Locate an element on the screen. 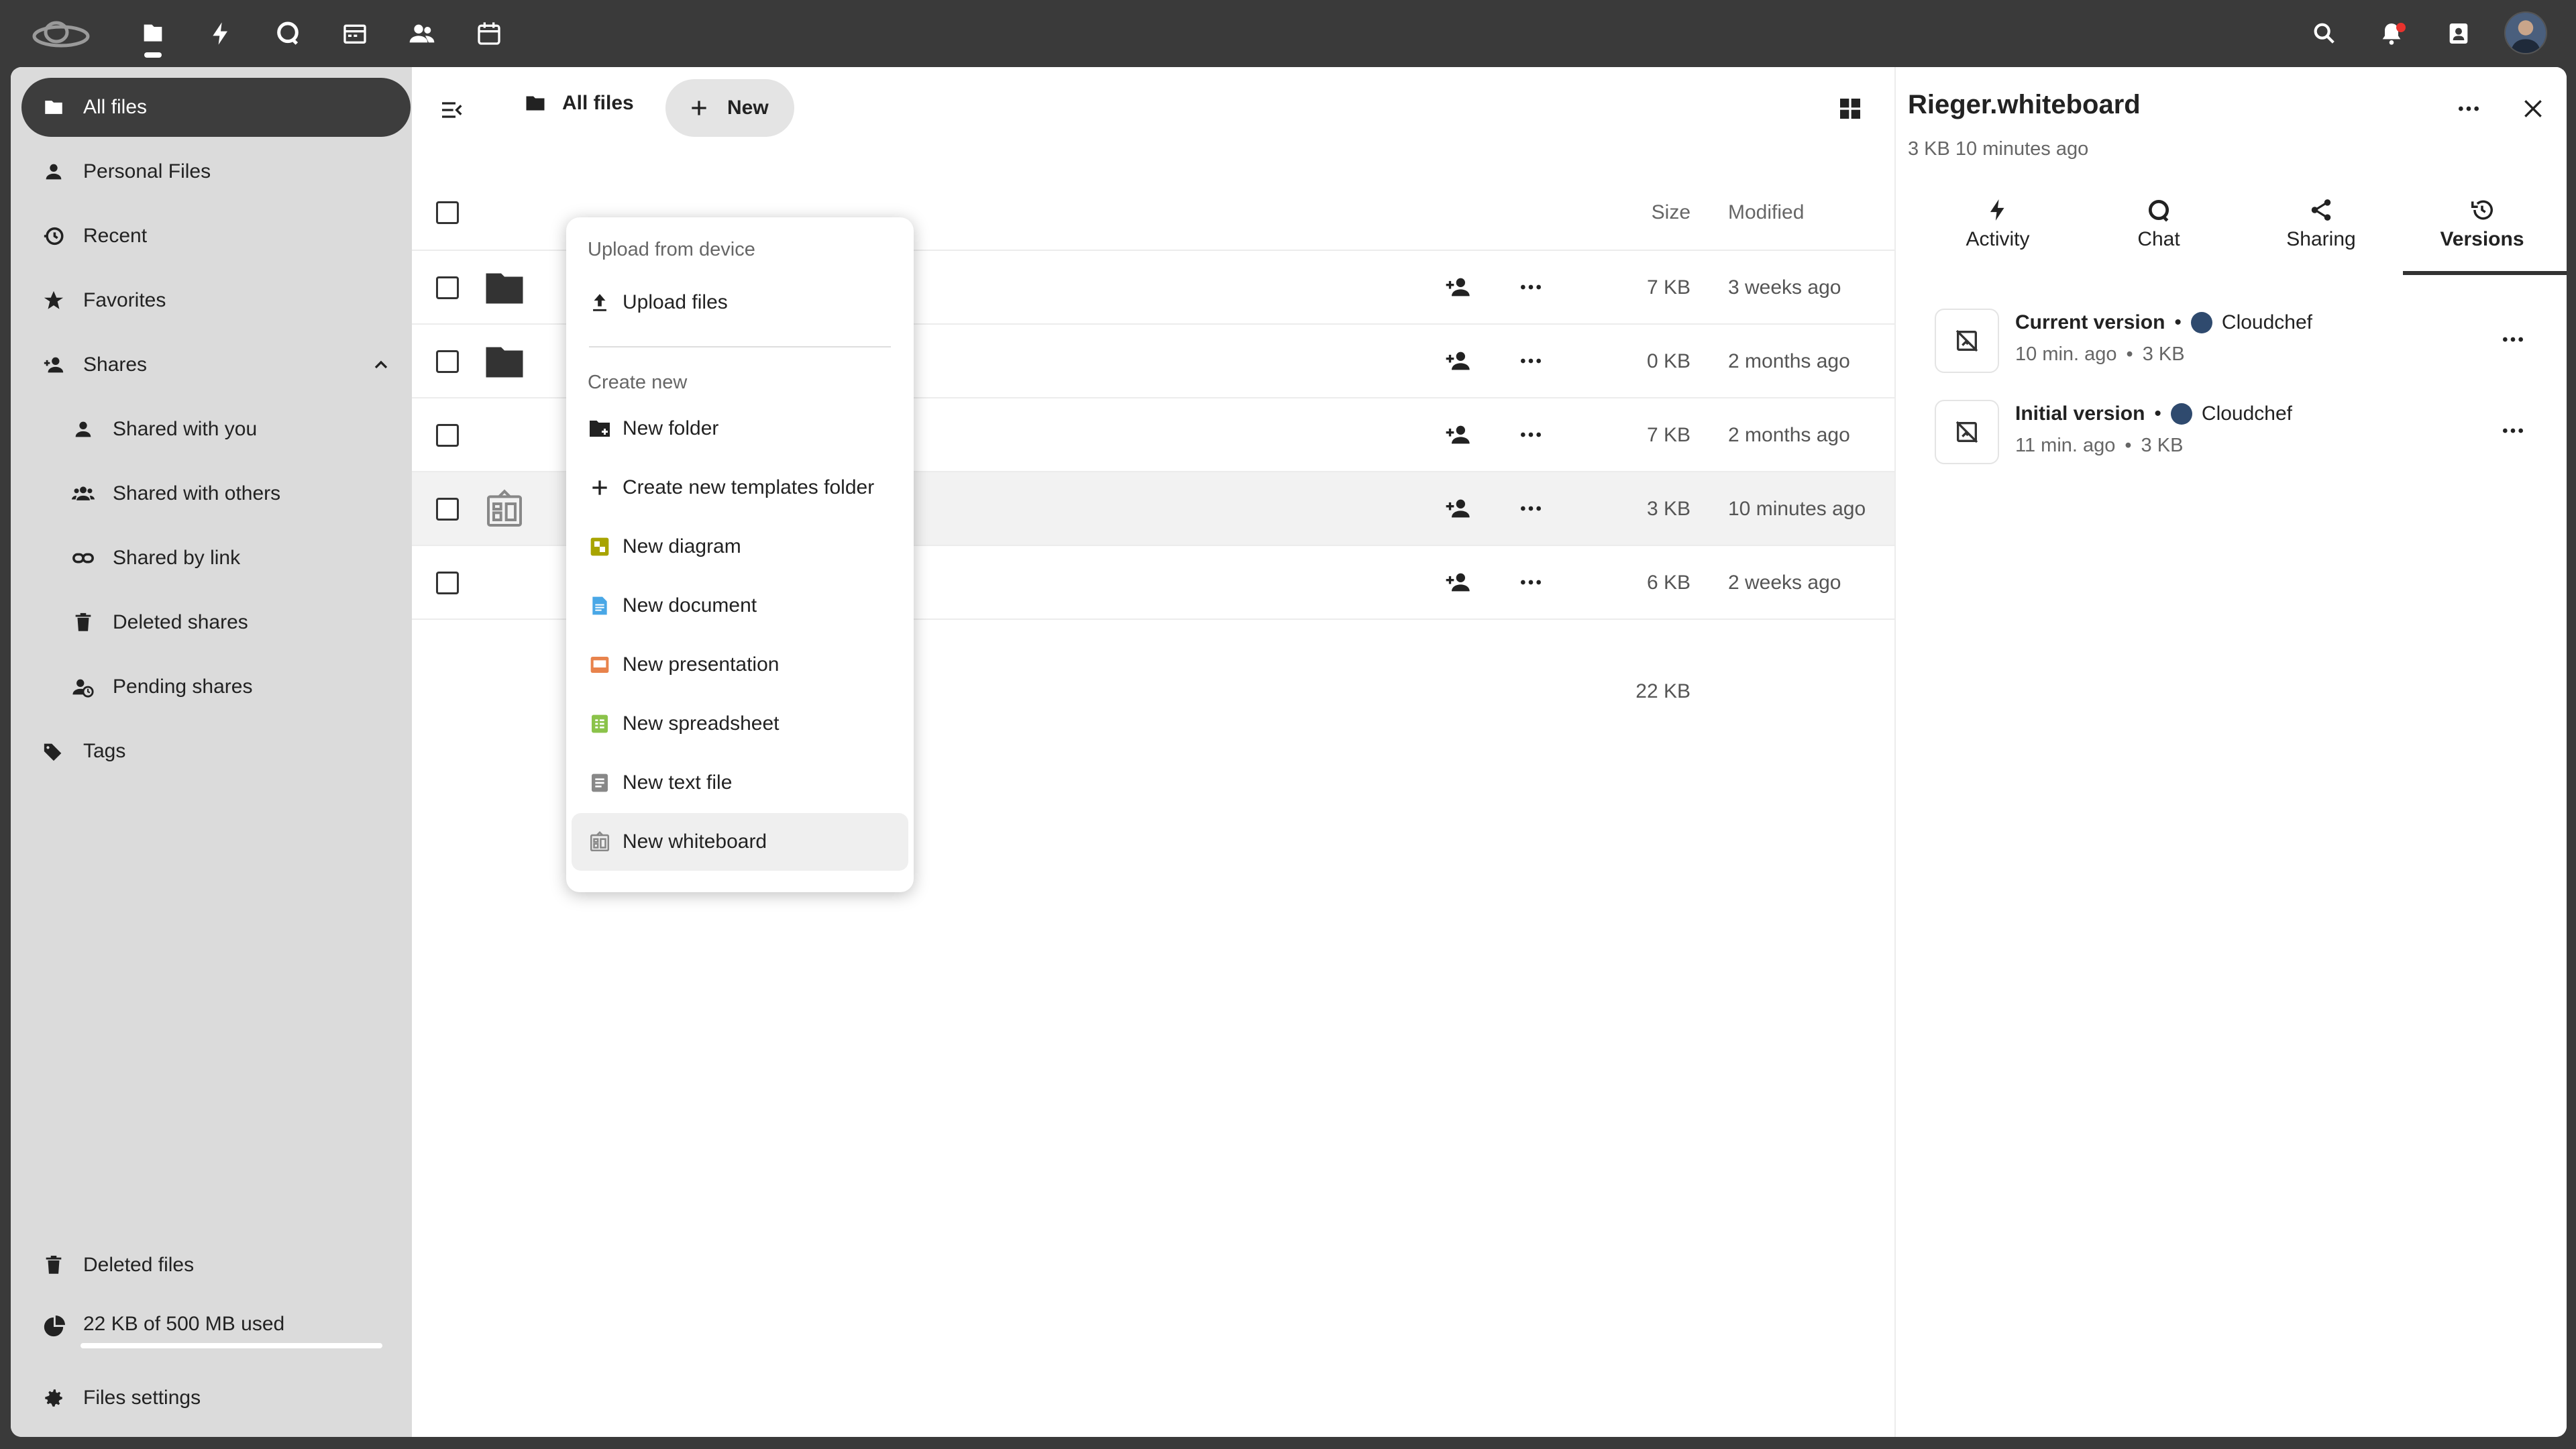  sidebar-subtitle: 3 KB 10 minutes ago is located at coordinates (1998, 149).